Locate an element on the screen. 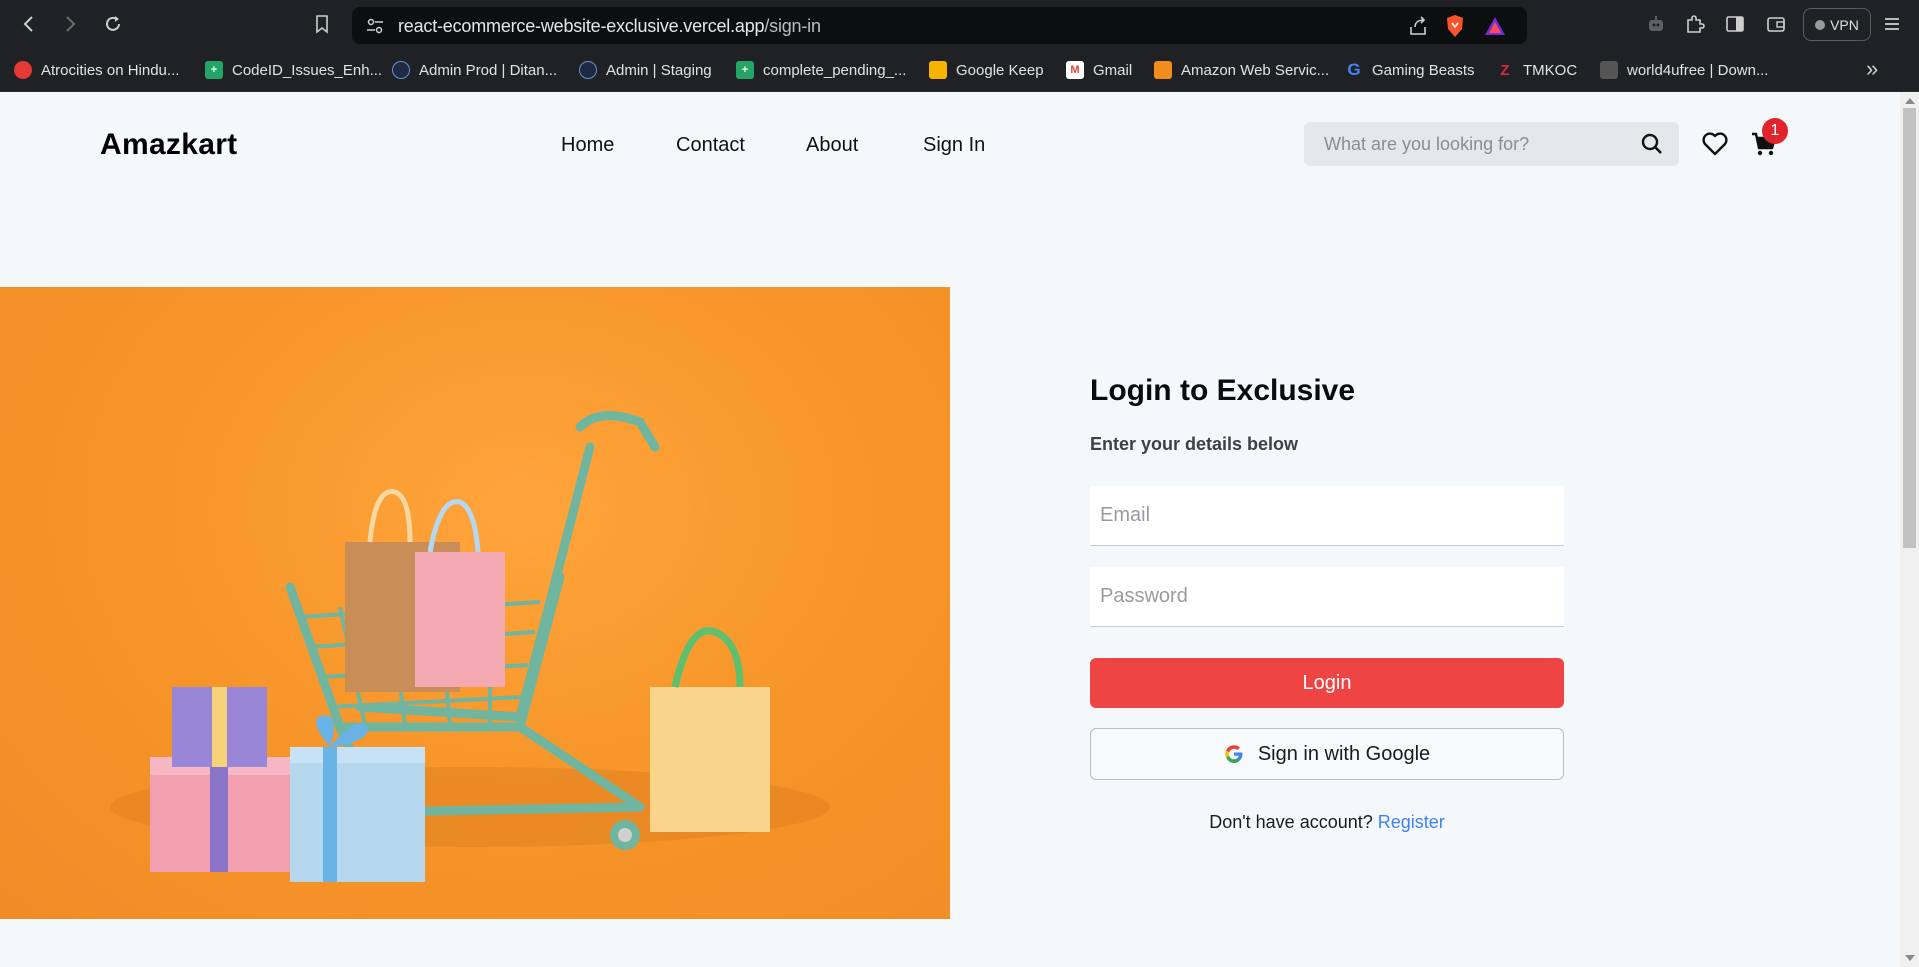 The image size is (1919, 967). aws-icon is located at coordinates (1163, 70).